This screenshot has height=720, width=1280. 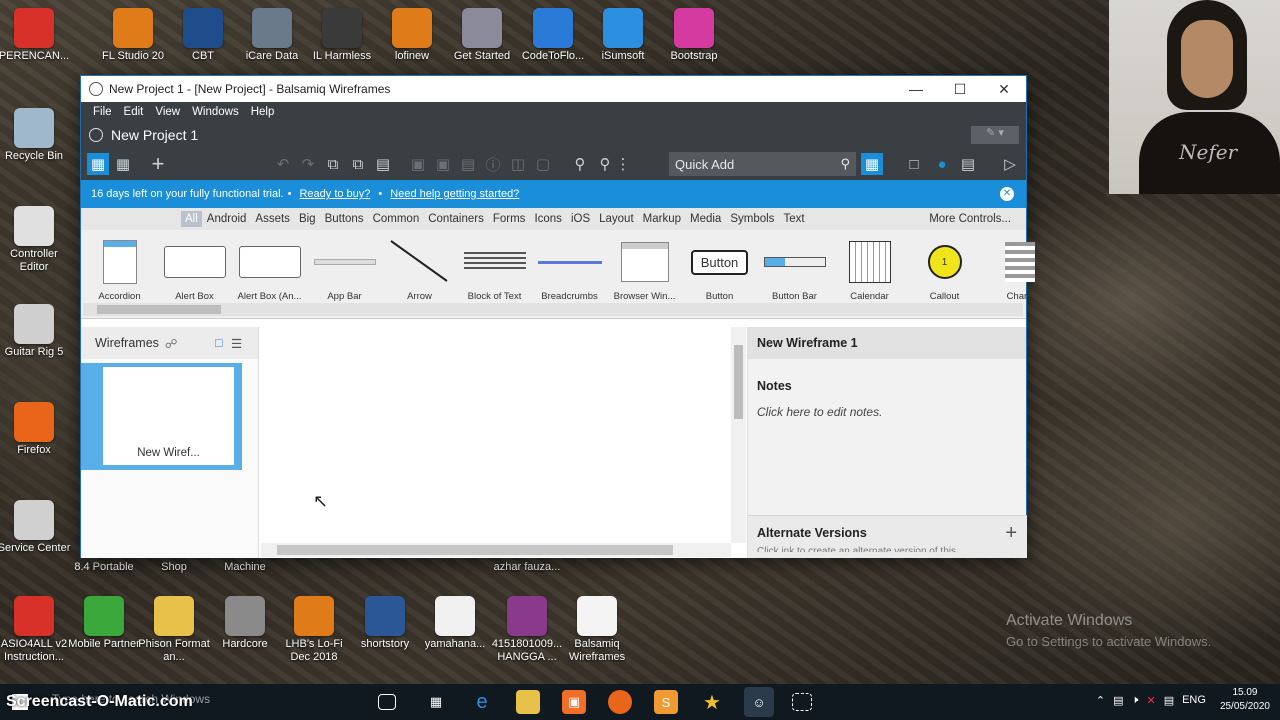 What do you see at coordinates (245, 567) in the screenshot?
I see `desktop-icon-label: Machine` at bounding box center [245, 567].